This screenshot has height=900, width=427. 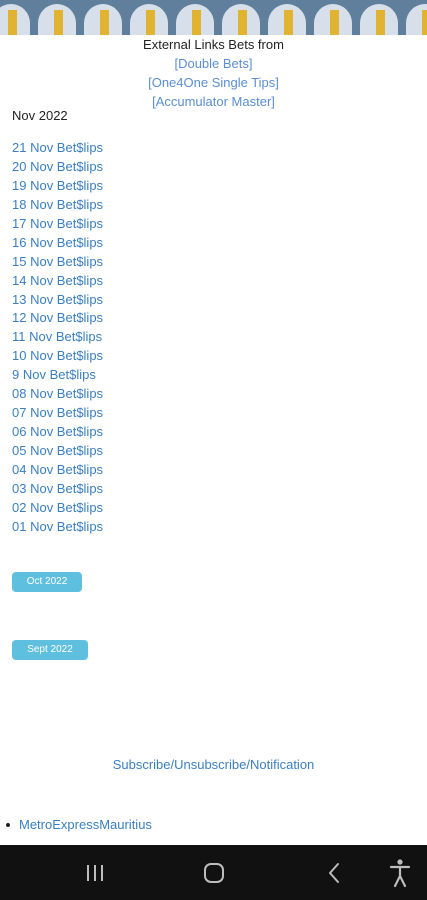 I want to click on betslip-link: 12 Nov Bet$lips, so click(x=57, y=318).